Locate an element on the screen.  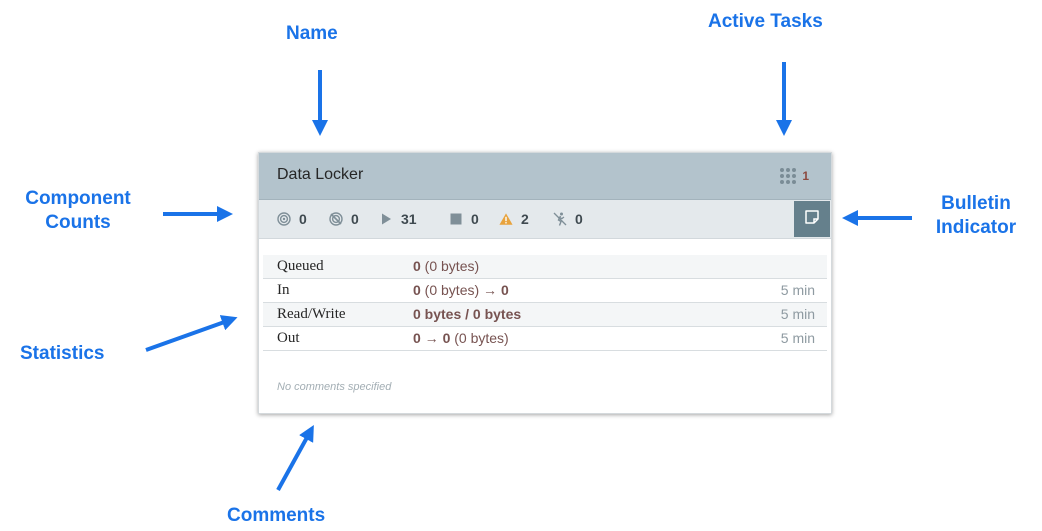
count-invalid: 2 is located at coordinates (514, 219).